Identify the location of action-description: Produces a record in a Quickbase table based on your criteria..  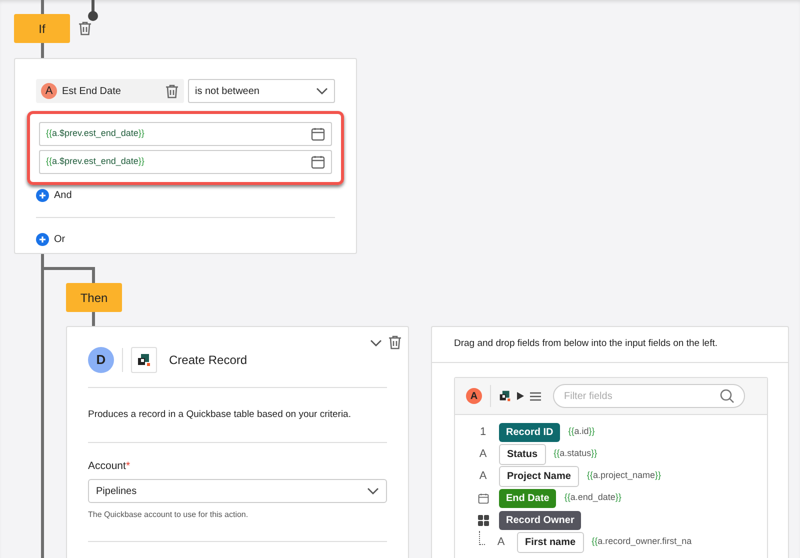
(237, 416).